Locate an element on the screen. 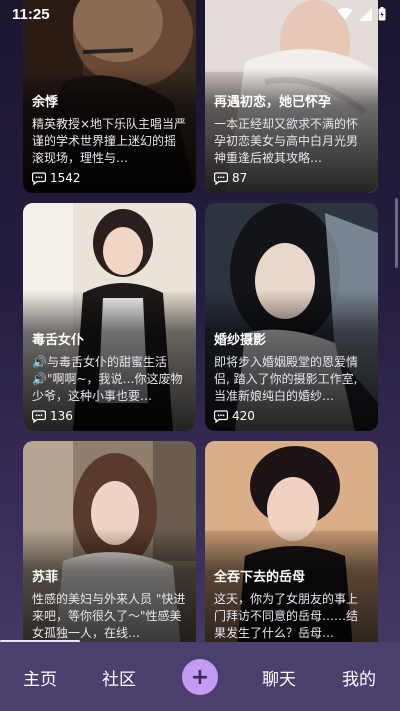  card-title: 婚纱摄影 is located at coordinates (240, 340).